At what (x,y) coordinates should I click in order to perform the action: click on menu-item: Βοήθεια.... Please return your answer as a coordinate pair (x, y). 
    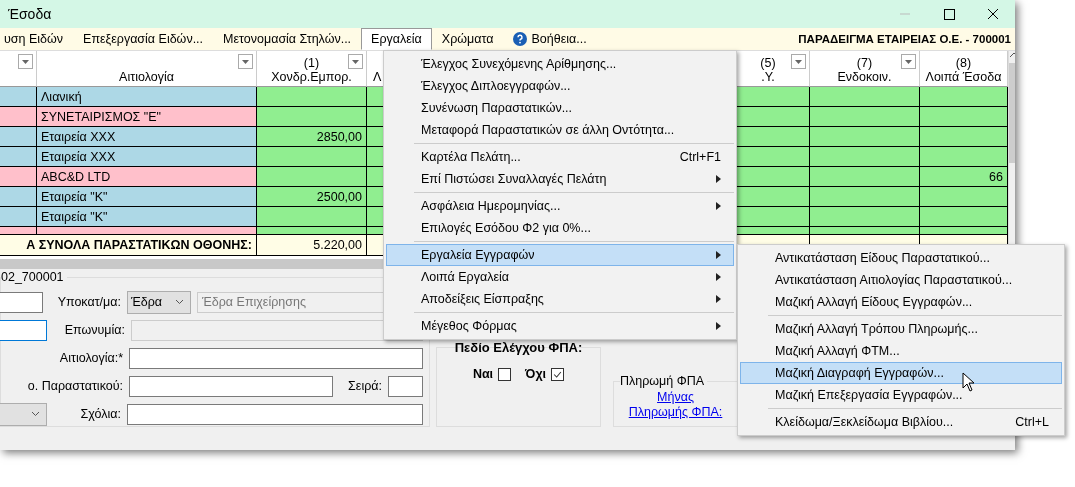
    Looking at the image, I should click on (550, 39).